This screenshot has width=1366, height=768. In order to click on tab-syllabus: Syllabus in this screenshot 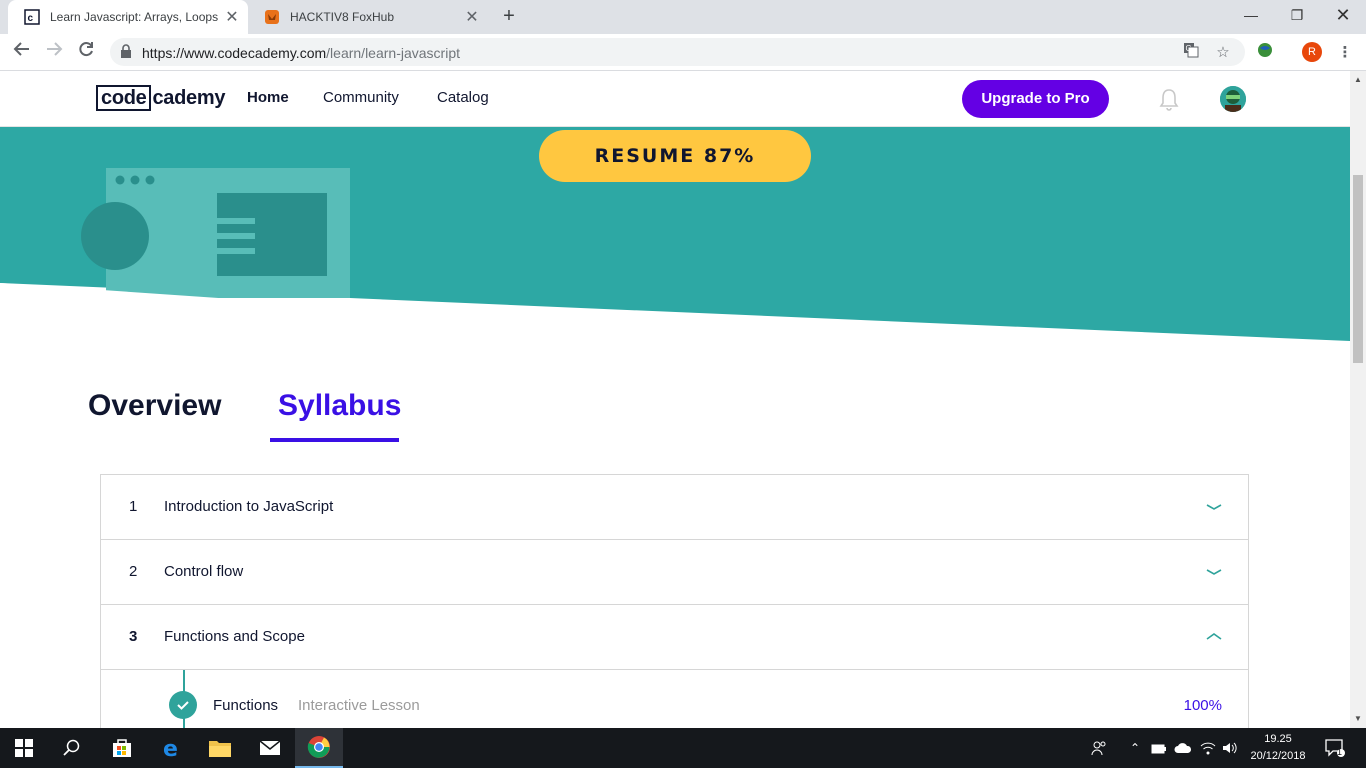, I will do `click(339, 406)`.